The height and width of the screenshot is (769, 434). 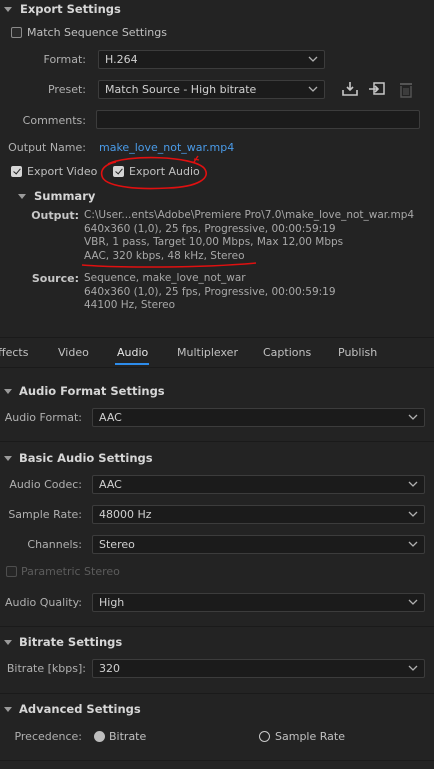 I want to click on bitrate-dropdown: 320, so click(x=258, y=668).